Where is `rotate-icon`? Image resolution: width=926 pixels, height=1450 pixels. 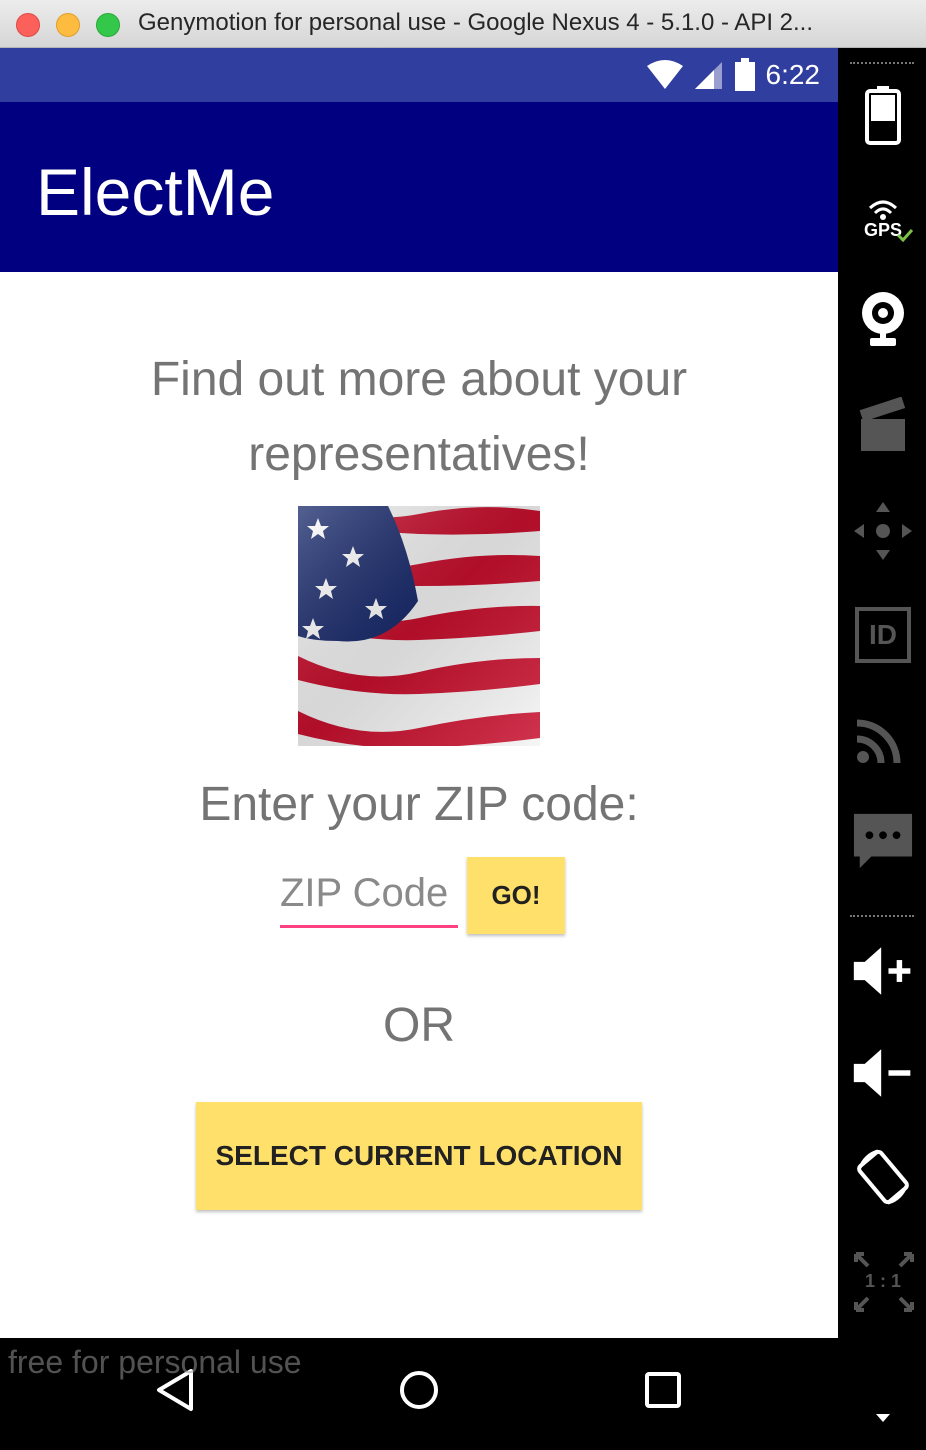
rotate-icon is located at coordinates (883, 1177).